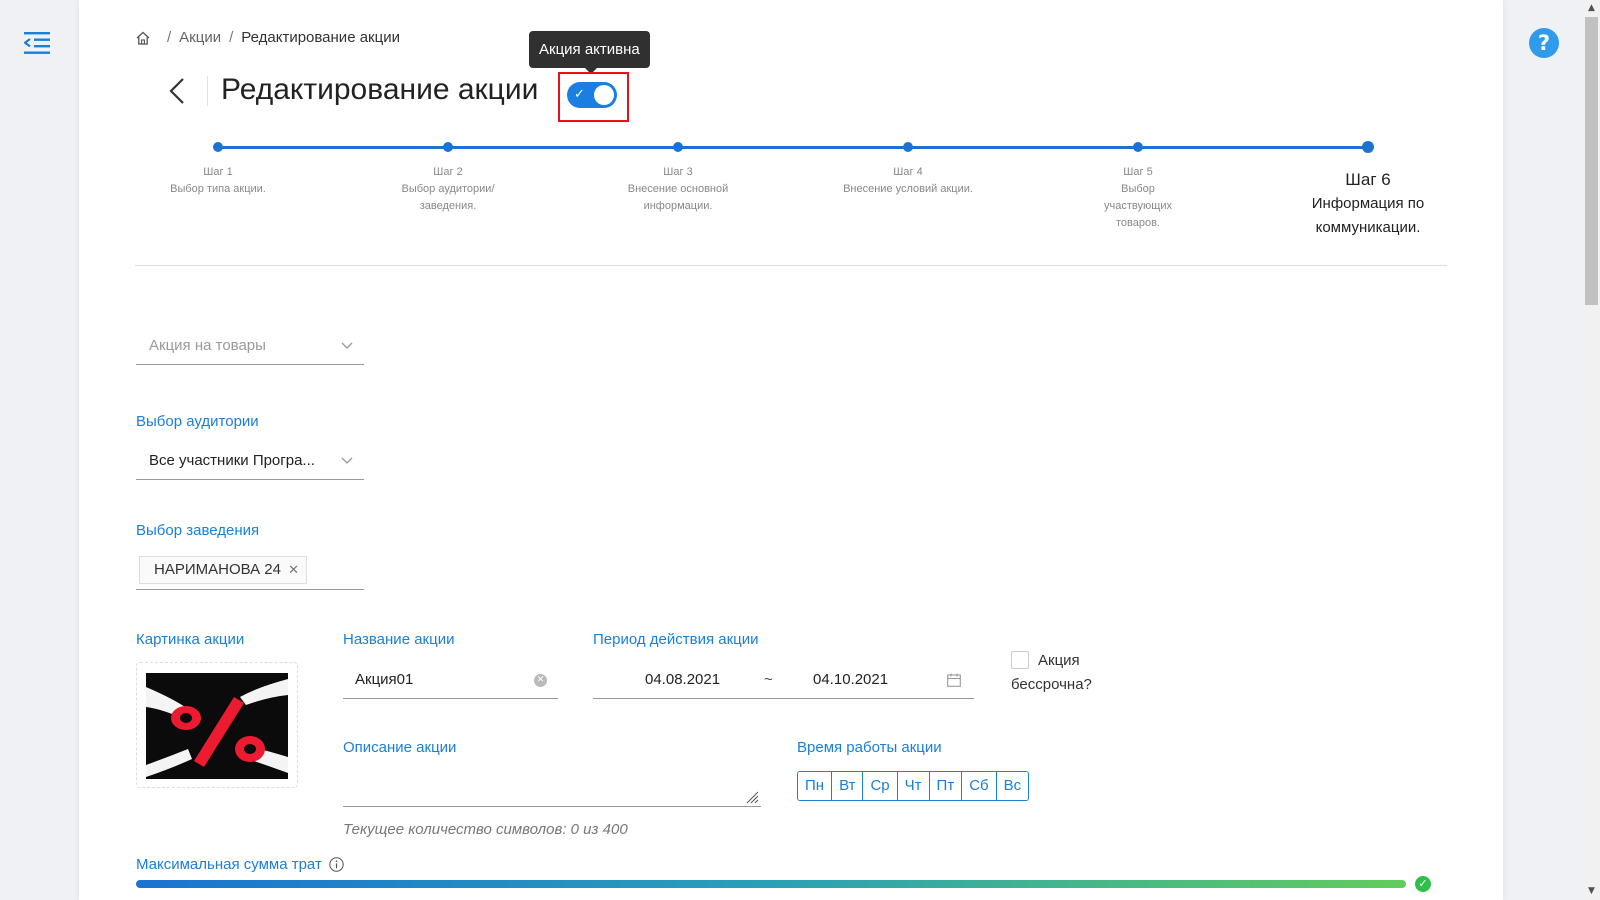  What do you see at coordinates (678, 172) in the screenshot?
I see `step-title: Шаг 3` at bounding box center [678, 172].